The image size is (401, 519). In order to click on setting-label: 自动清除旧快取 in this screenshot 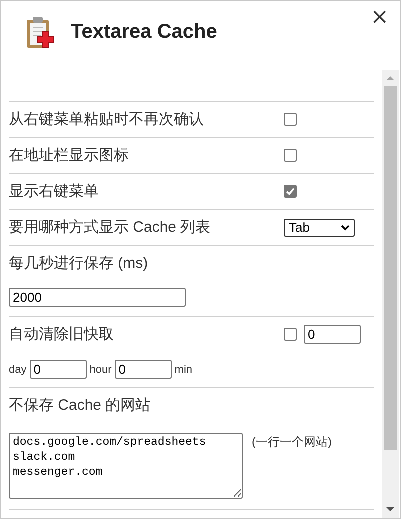, I will do `click(62, 334)`.